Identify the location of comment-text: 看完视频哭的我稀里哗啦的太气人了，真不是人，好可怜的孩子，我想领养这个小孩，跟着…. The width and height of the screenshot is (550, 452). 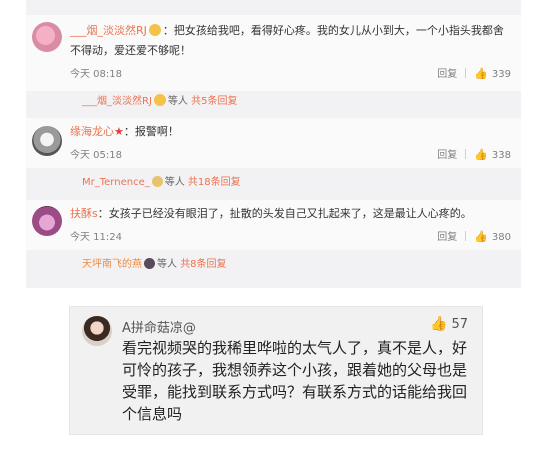
(295, 381).